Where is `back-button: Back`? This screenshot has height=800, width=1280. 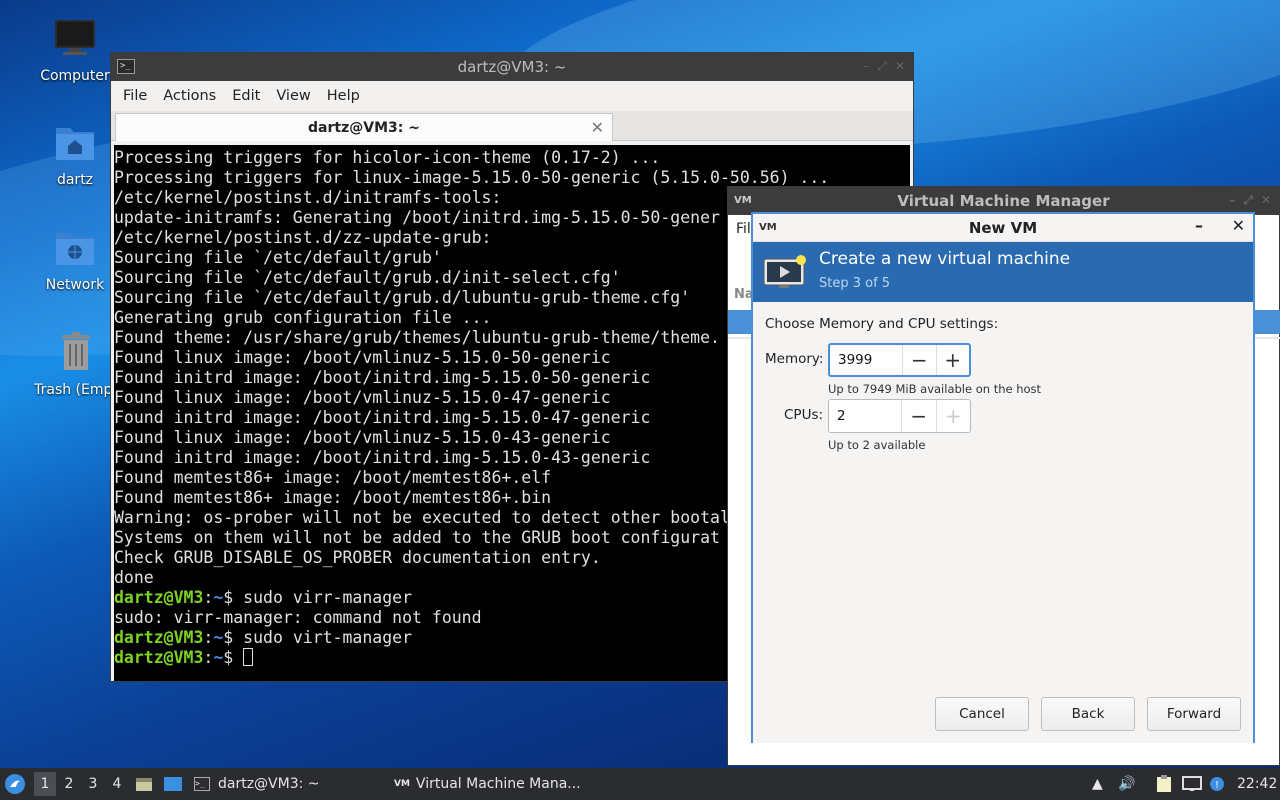 back-button: Back is located at coordinates (1088, 714).